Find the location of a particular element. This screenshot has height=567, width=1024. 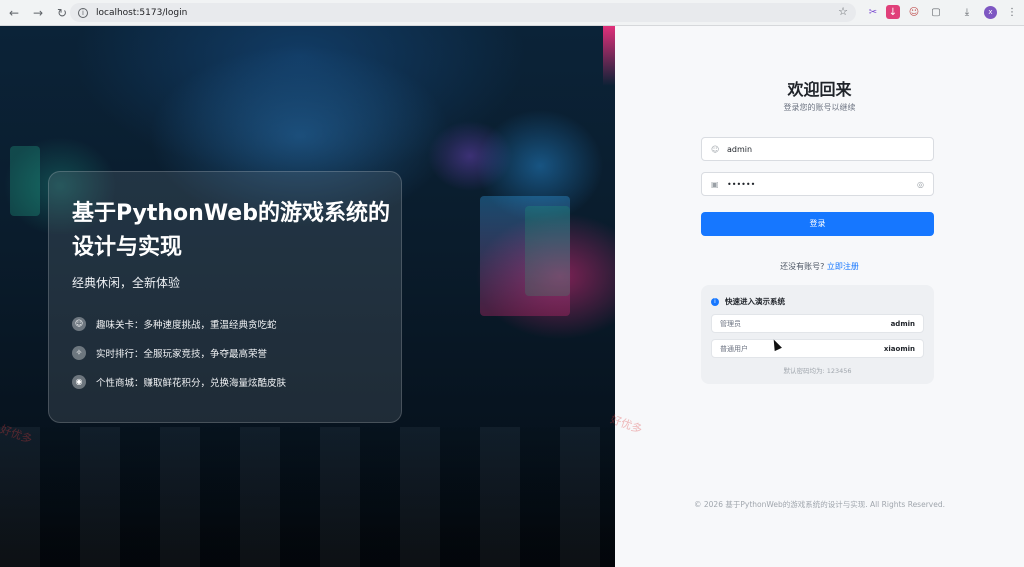

login-button: 登录 is located at coordinates (817, 224).